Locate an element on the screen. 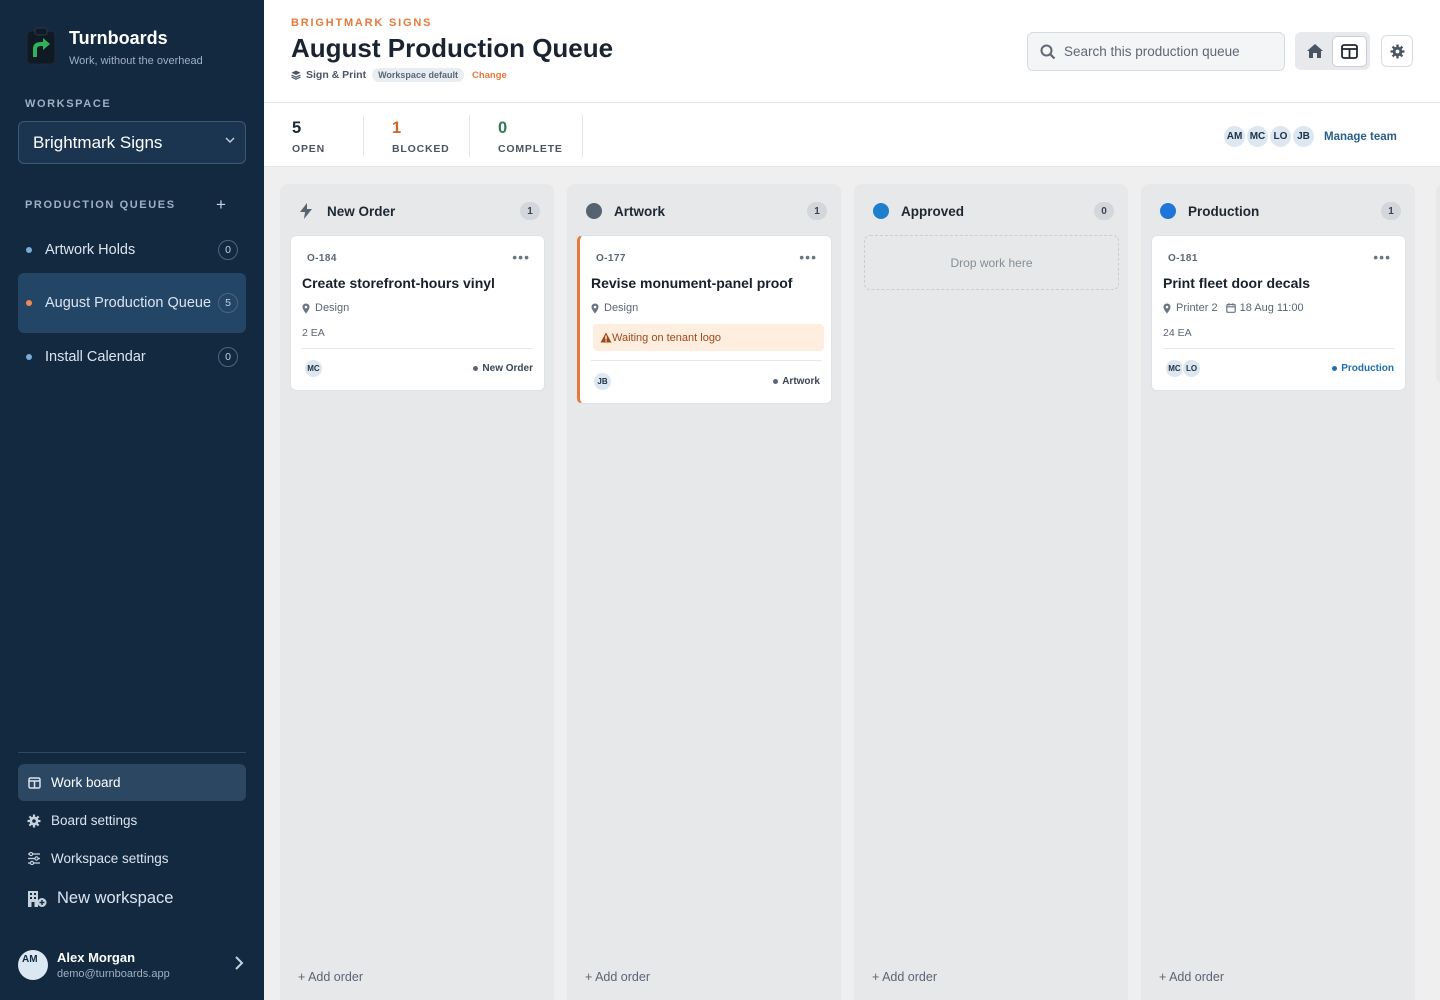  column-header: Artwork 1 is located at coordinates (706, 211).